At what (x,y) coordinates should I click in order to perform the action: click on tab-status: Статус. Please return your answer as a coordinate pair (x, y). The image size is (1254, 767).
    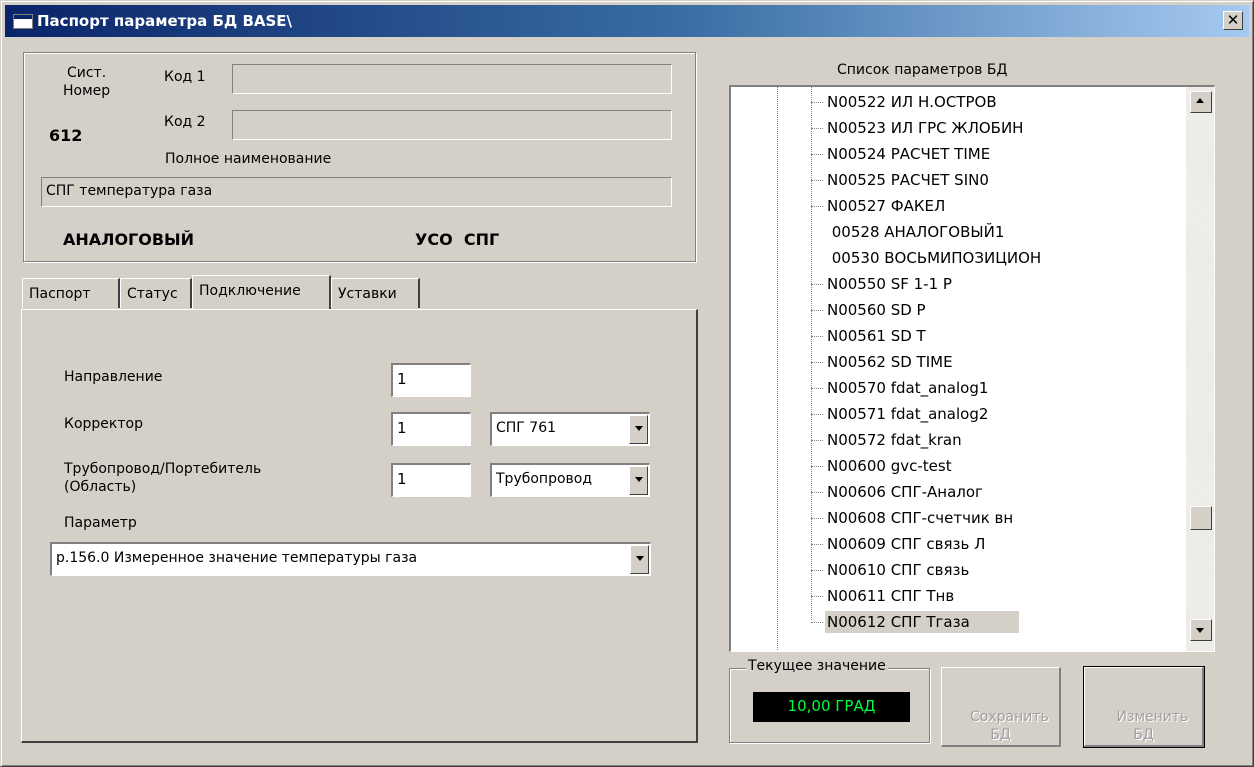
    Looking at the image, I should click on (156, 293).